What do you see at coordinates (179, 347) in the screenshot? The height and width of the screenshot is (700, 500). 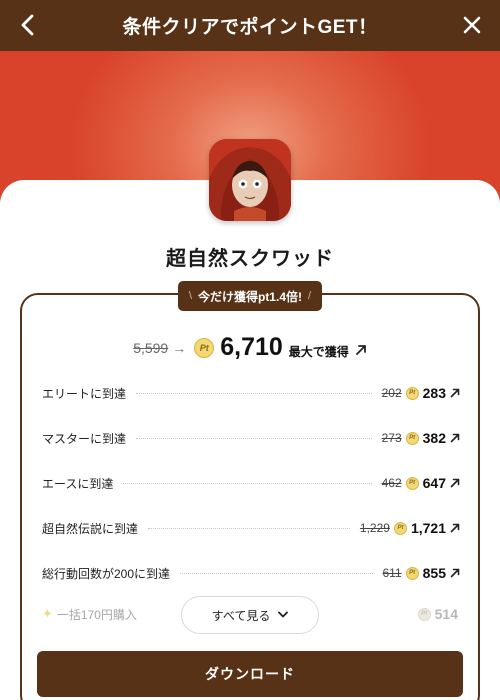 I see `arrow-right-icon: →` at bounding box center [179, 347].